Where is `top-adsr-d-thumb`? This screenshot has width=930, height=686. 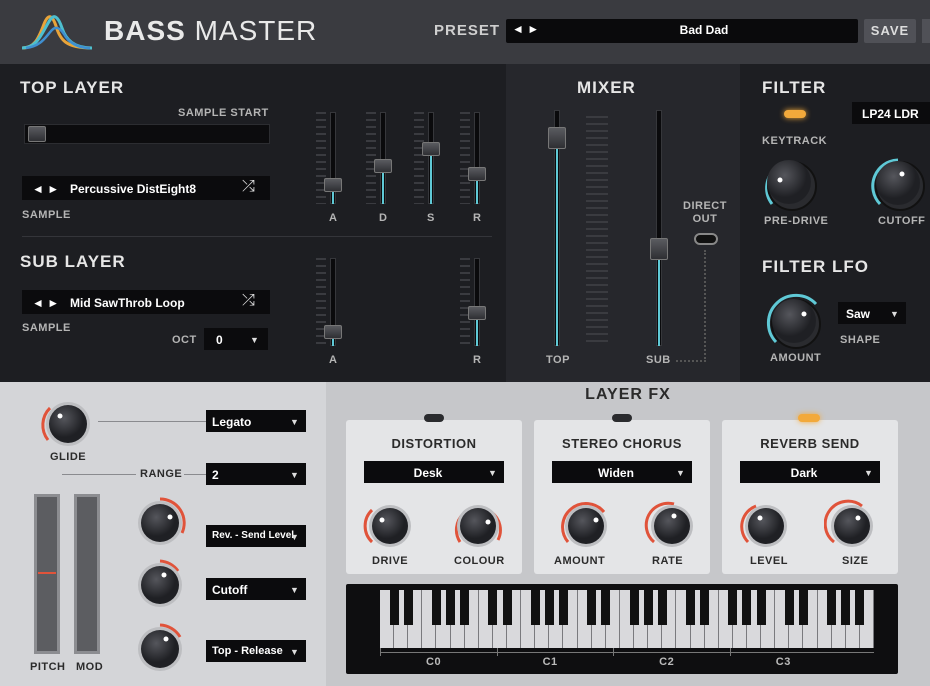 top-adsr-d-thumb is located at coordinates (383, 165).